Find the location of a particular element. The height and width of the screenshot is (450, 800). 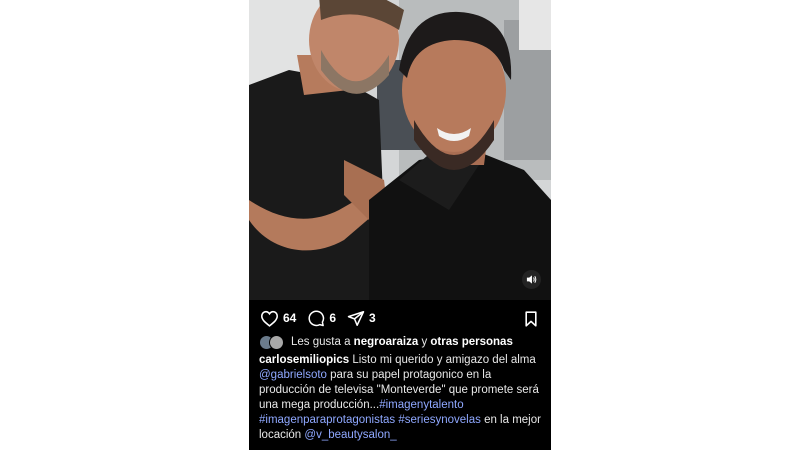

like-count: 64 is located at coordinates (290, 318).